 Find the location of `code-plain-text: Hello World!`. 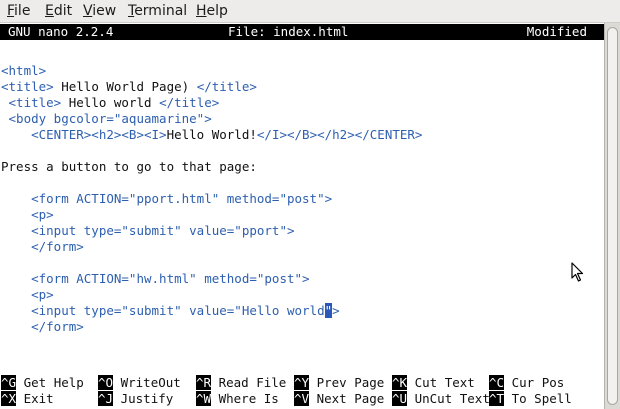

code-plain-text: Hello World! is located at coordinates (211, 134).